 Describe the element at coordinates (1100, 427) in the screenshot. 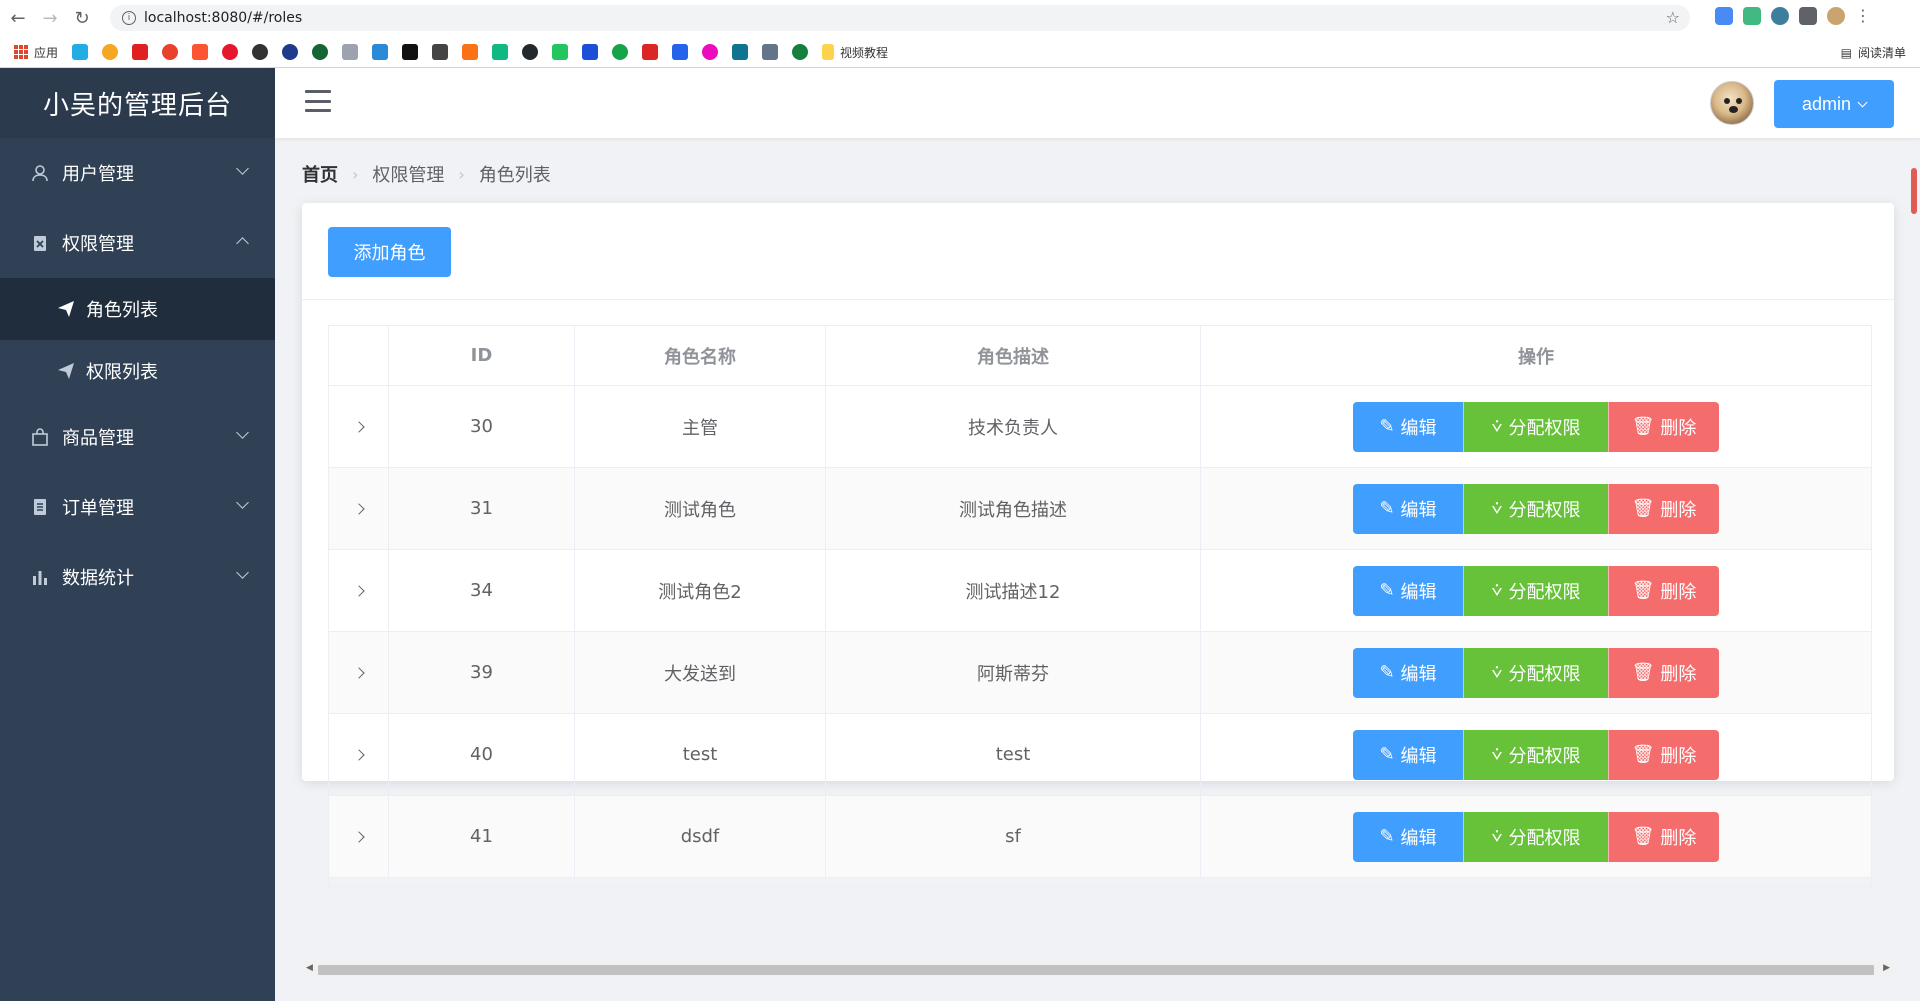

I see `table-row: 30 主管 技术负责人 ✎ 编辑 ⩒ 分配权限 🗑 删除` at that location.